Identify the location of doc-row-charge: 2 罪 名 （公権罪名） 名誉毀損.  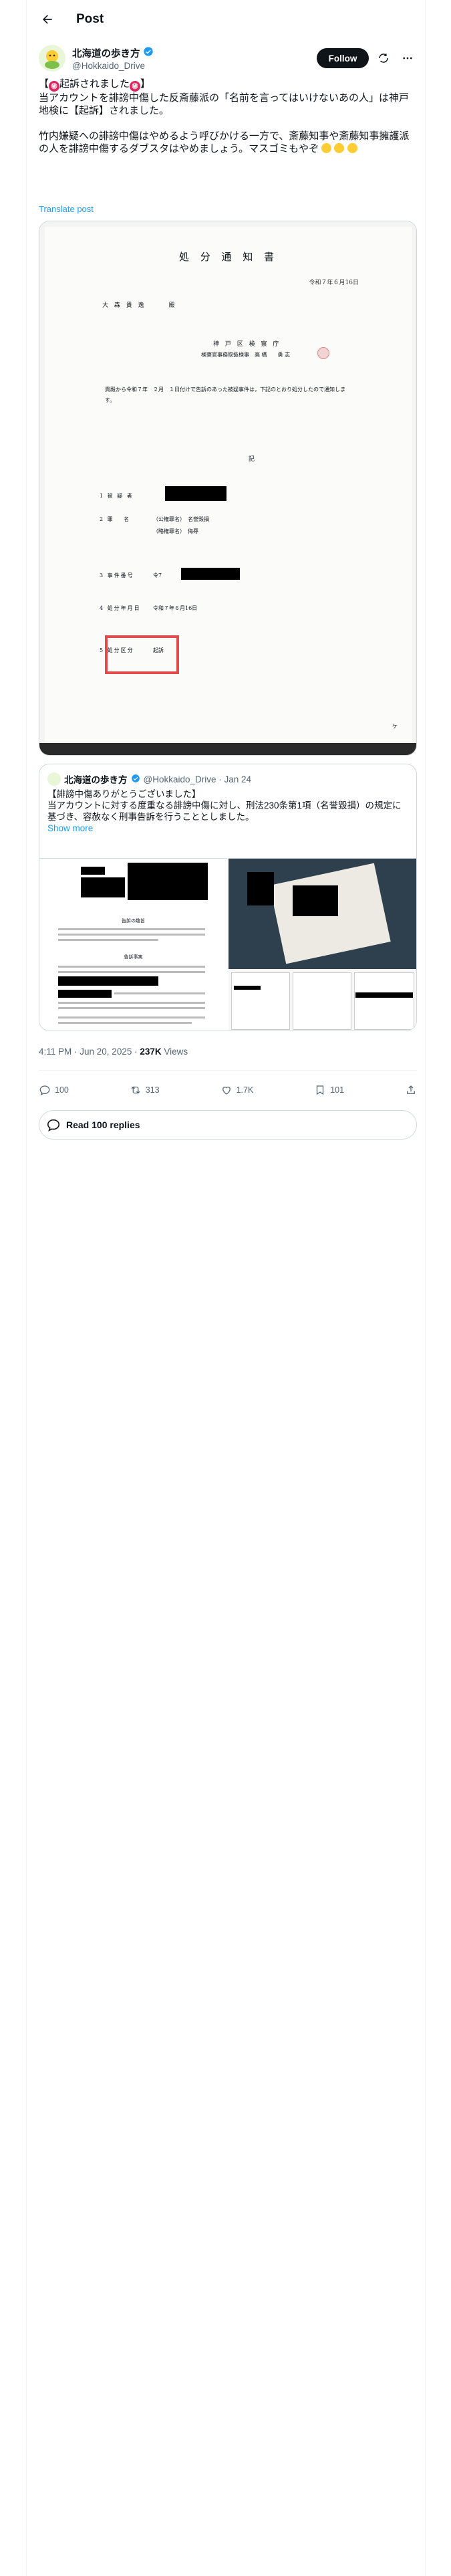
(154, 519).